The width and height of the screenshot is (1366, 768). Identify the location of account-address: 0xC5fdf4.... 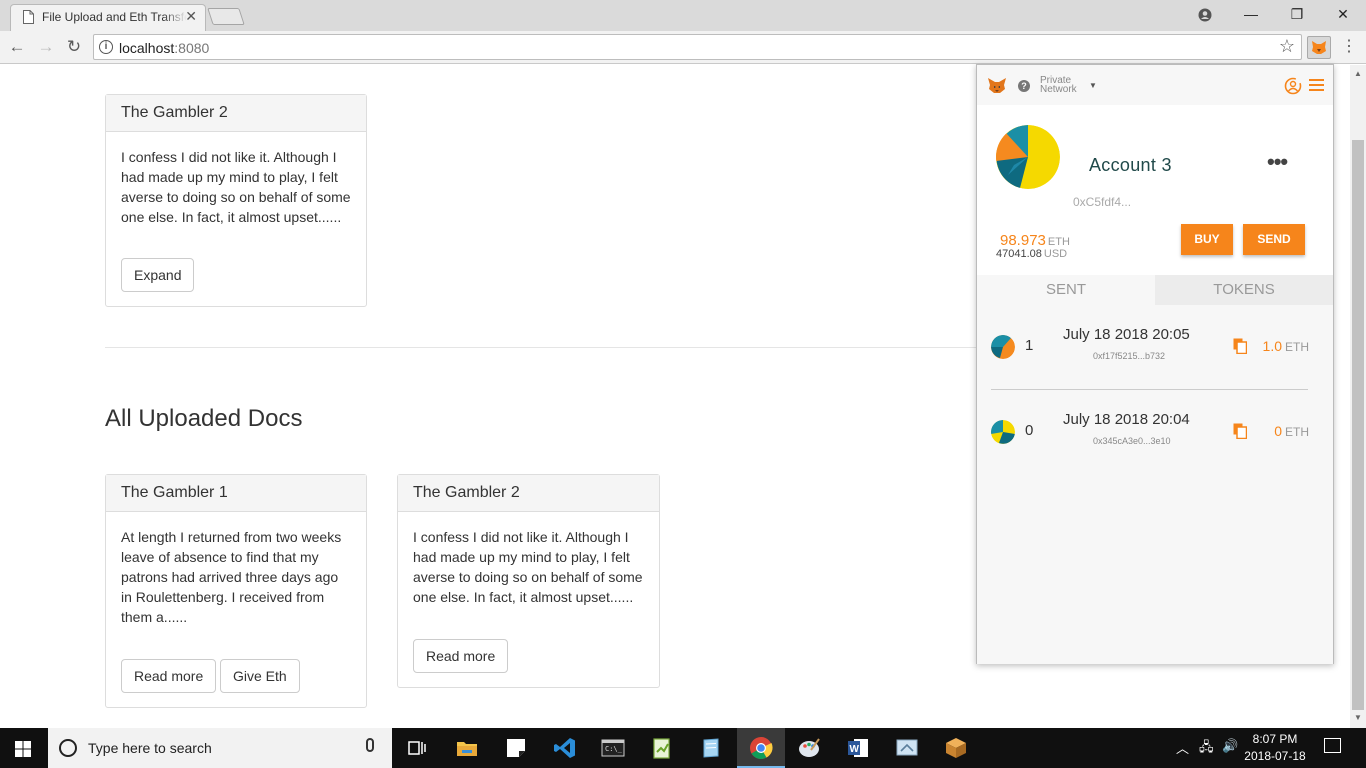
(1102, 202).